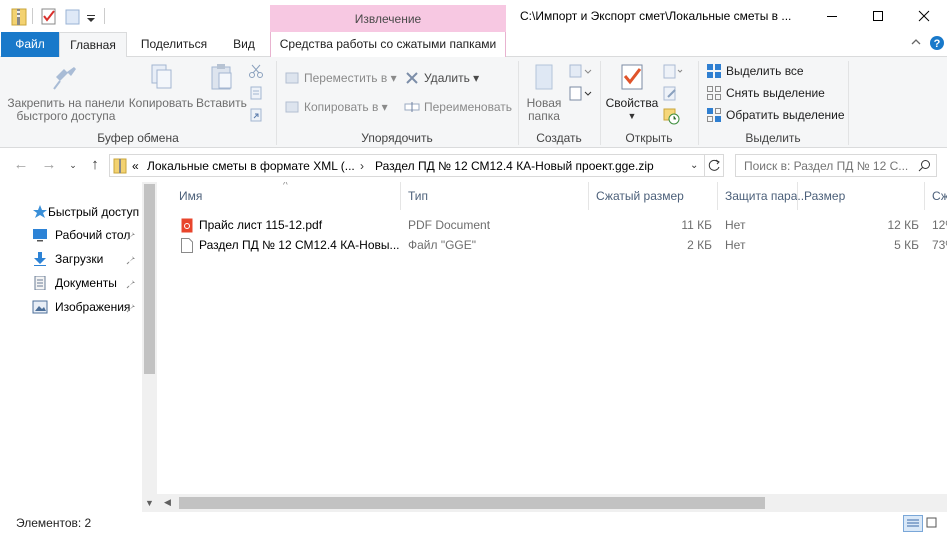 This screenshot has height=534, width=947. Describe the element at coordinates (135, 166) in the screenshot. I see `breadcrumb-overflow: «` at that location.